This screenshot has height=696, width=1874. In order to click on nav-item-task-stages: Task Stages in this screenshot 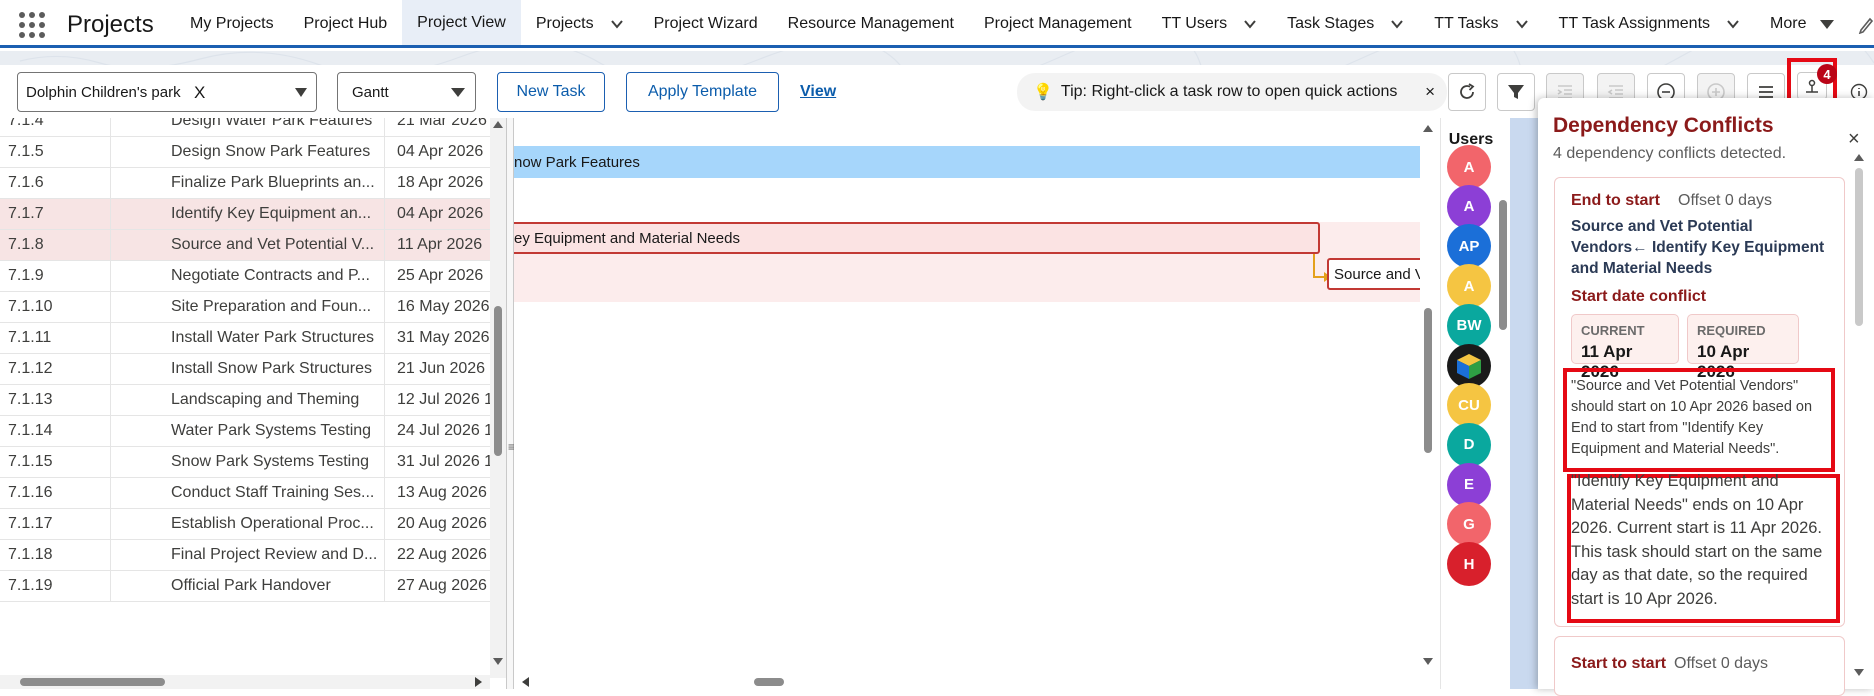, I will do `click(1345, 24)`.